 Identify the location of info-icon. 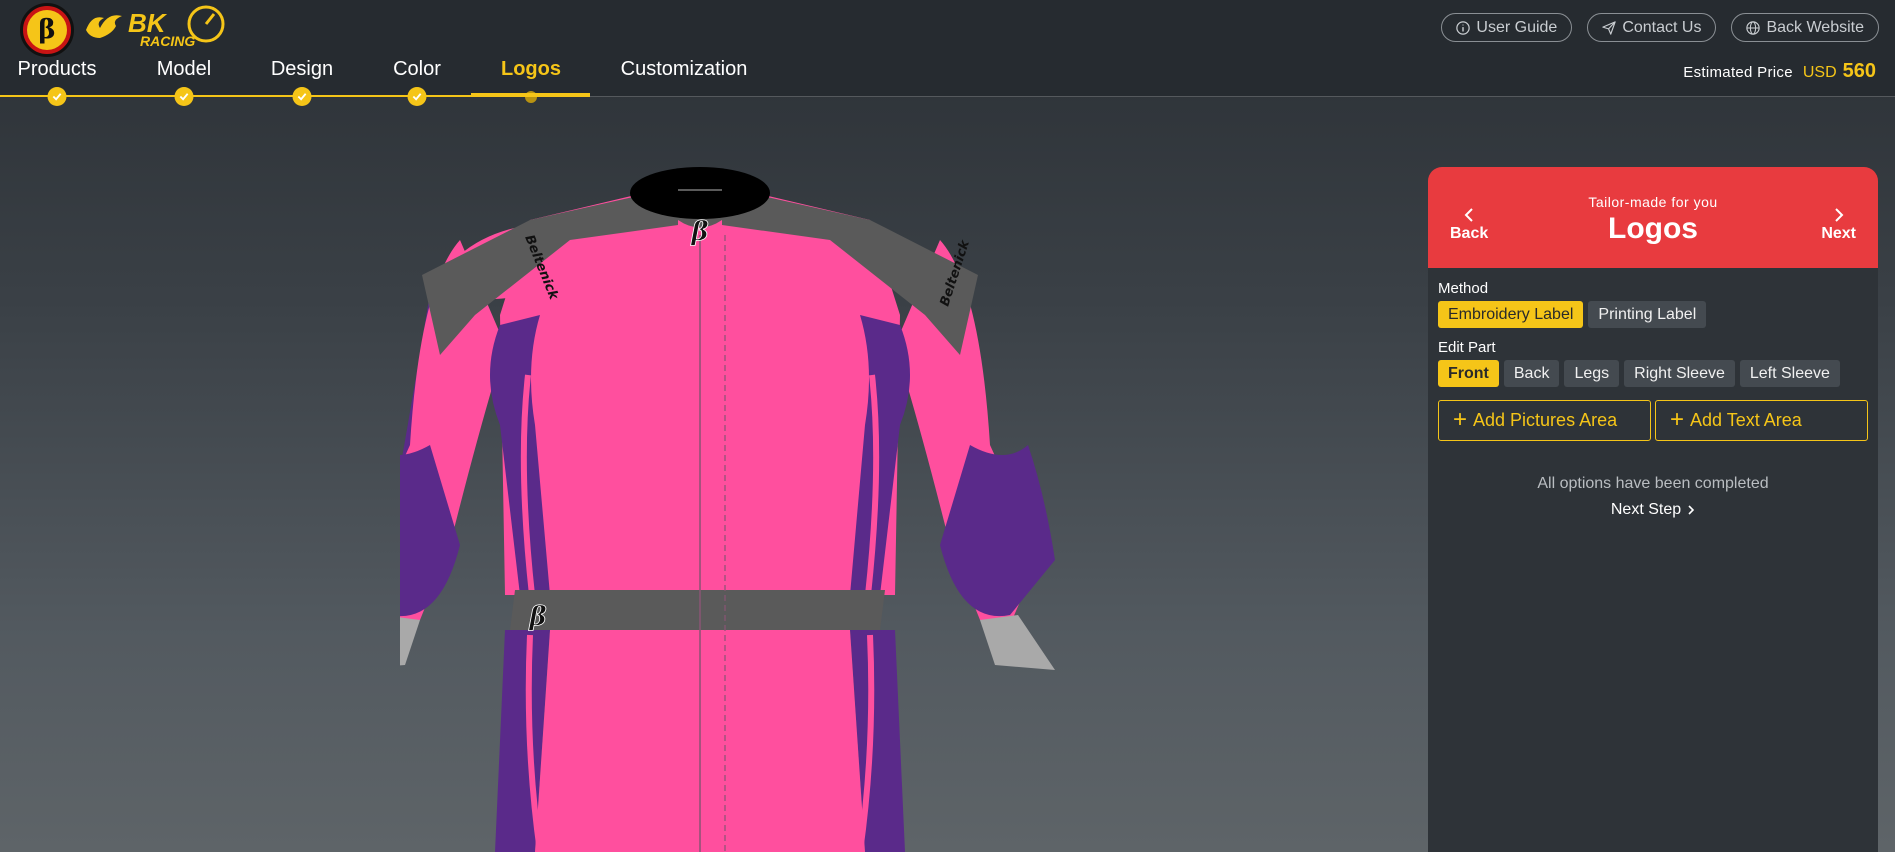
(1463, 27).